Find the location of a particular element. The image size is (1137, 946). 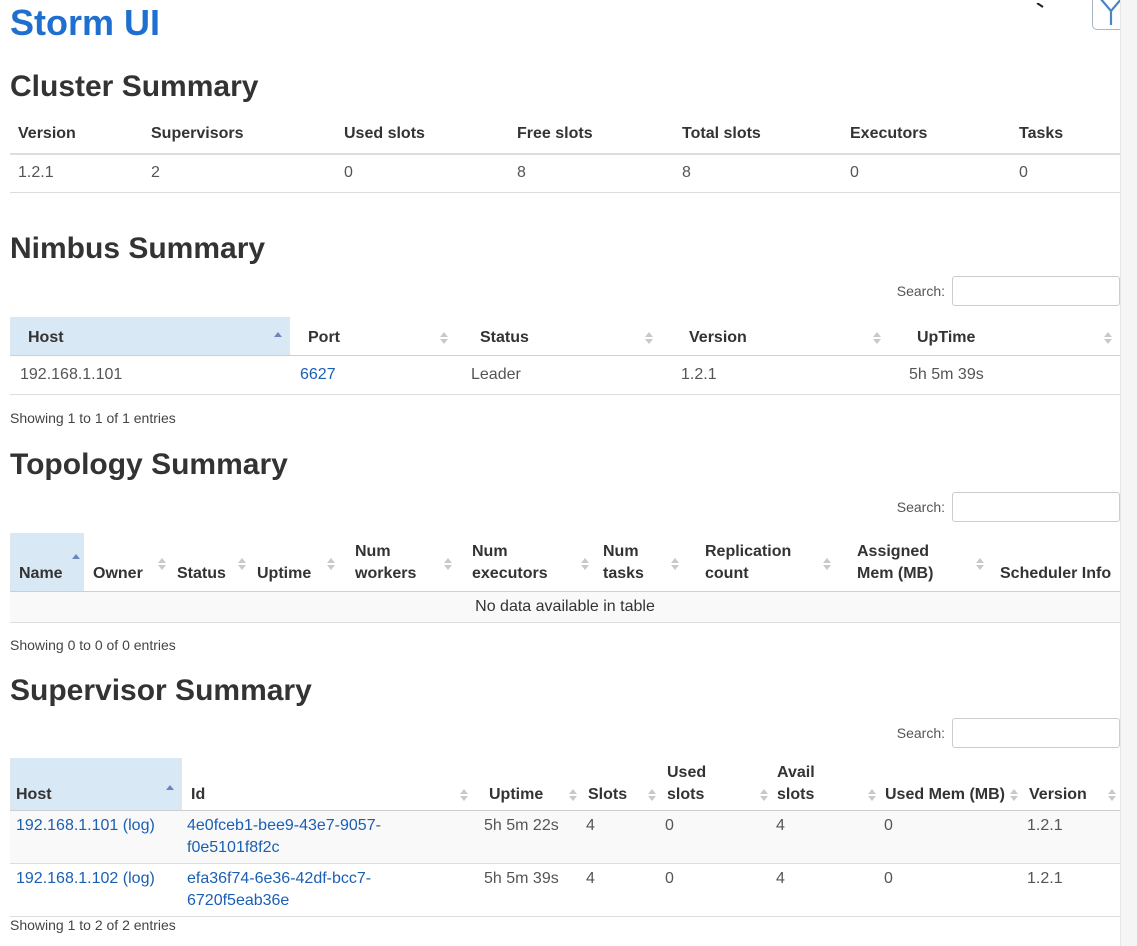

col-scheduler-info-label: Scheduler Info is located at coordinates (1056, 573).